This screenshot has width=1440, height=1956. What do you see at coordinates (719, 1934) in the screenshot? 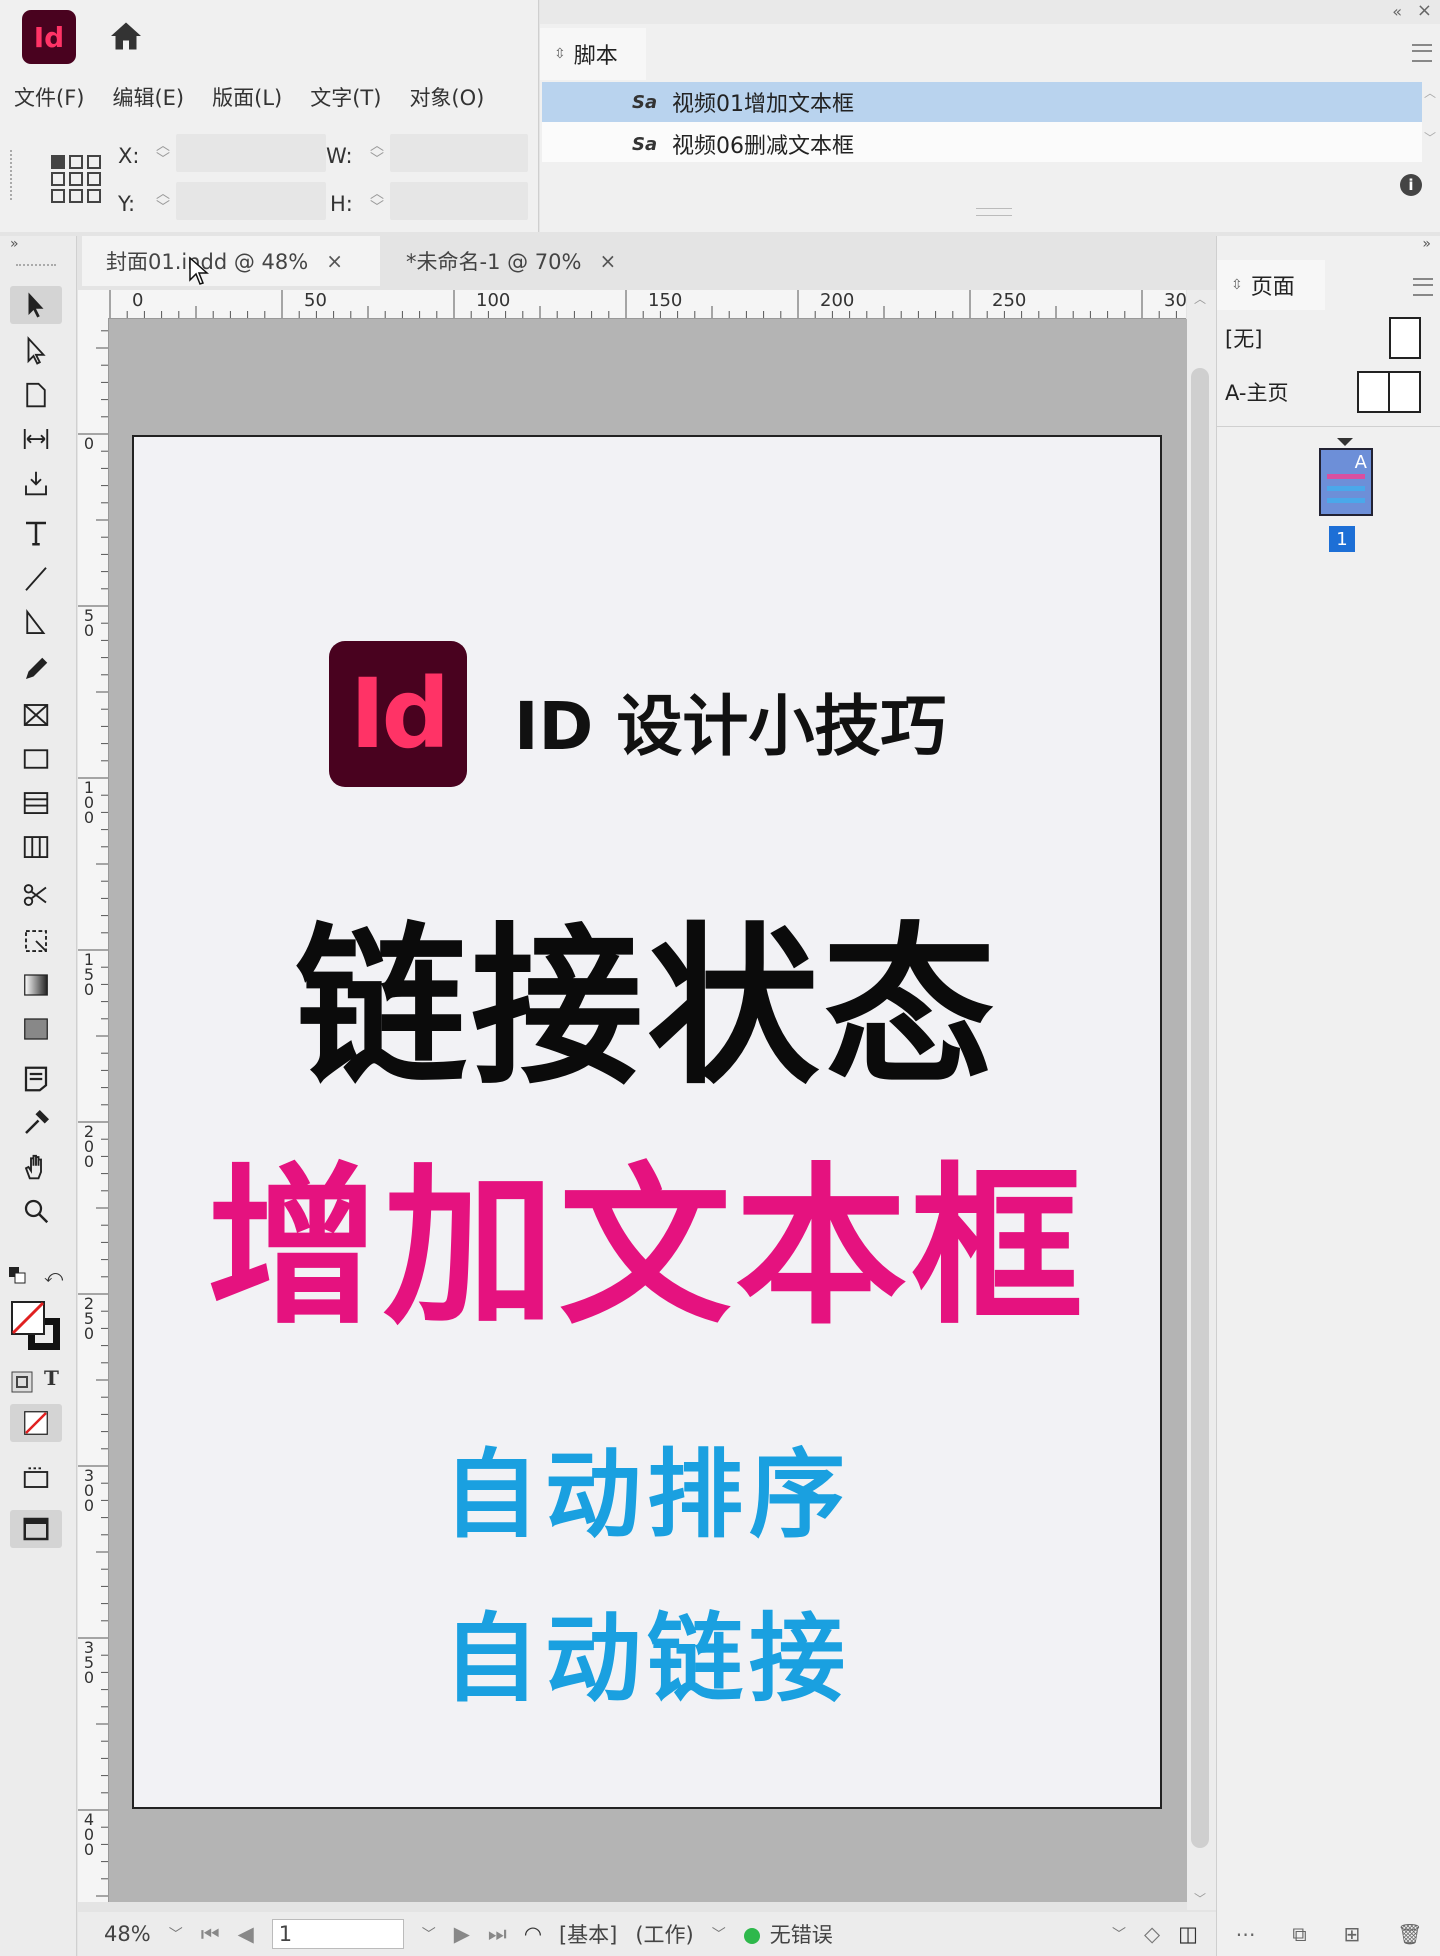
I see `profile-dropdown-icon: ﹀` at bounding box center [719, 1934].